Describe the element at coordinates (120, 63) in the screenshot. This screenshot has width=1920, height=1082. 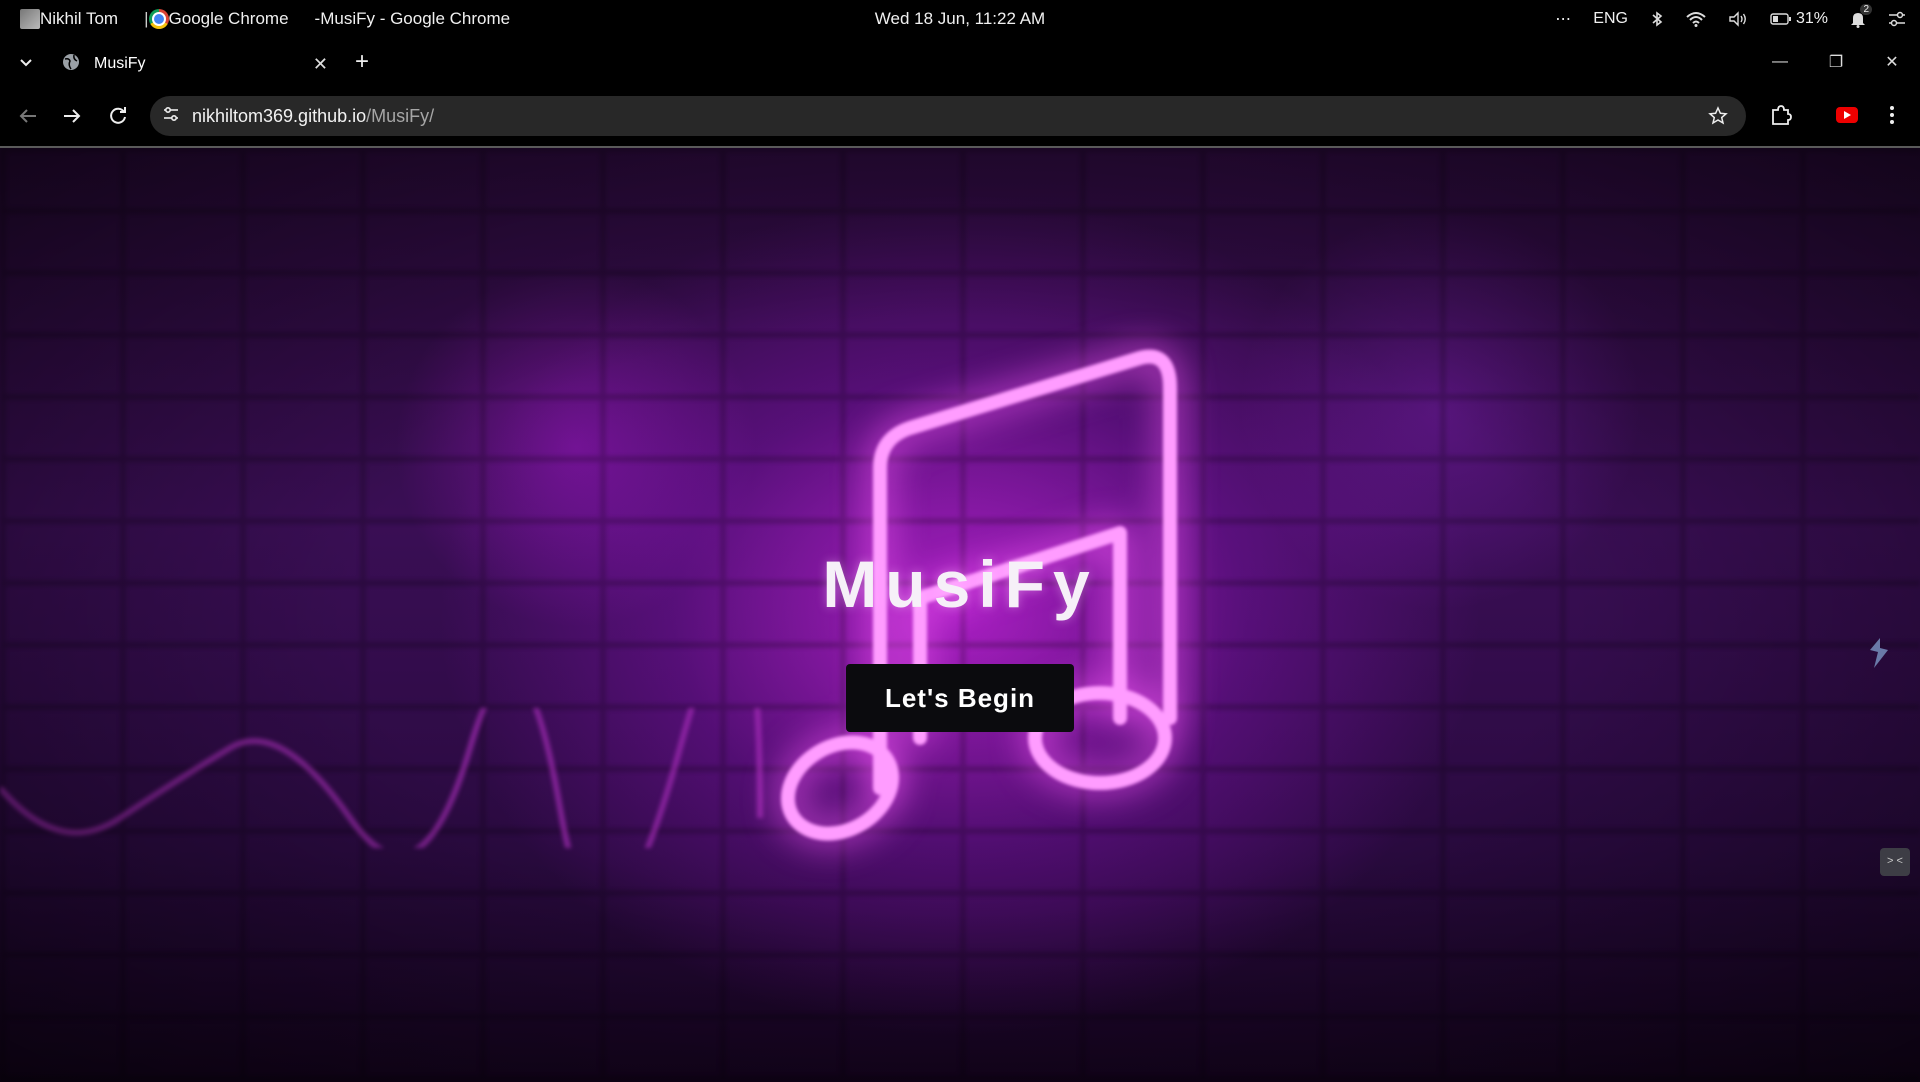
I see `tab-title: MusiFy` at that location.